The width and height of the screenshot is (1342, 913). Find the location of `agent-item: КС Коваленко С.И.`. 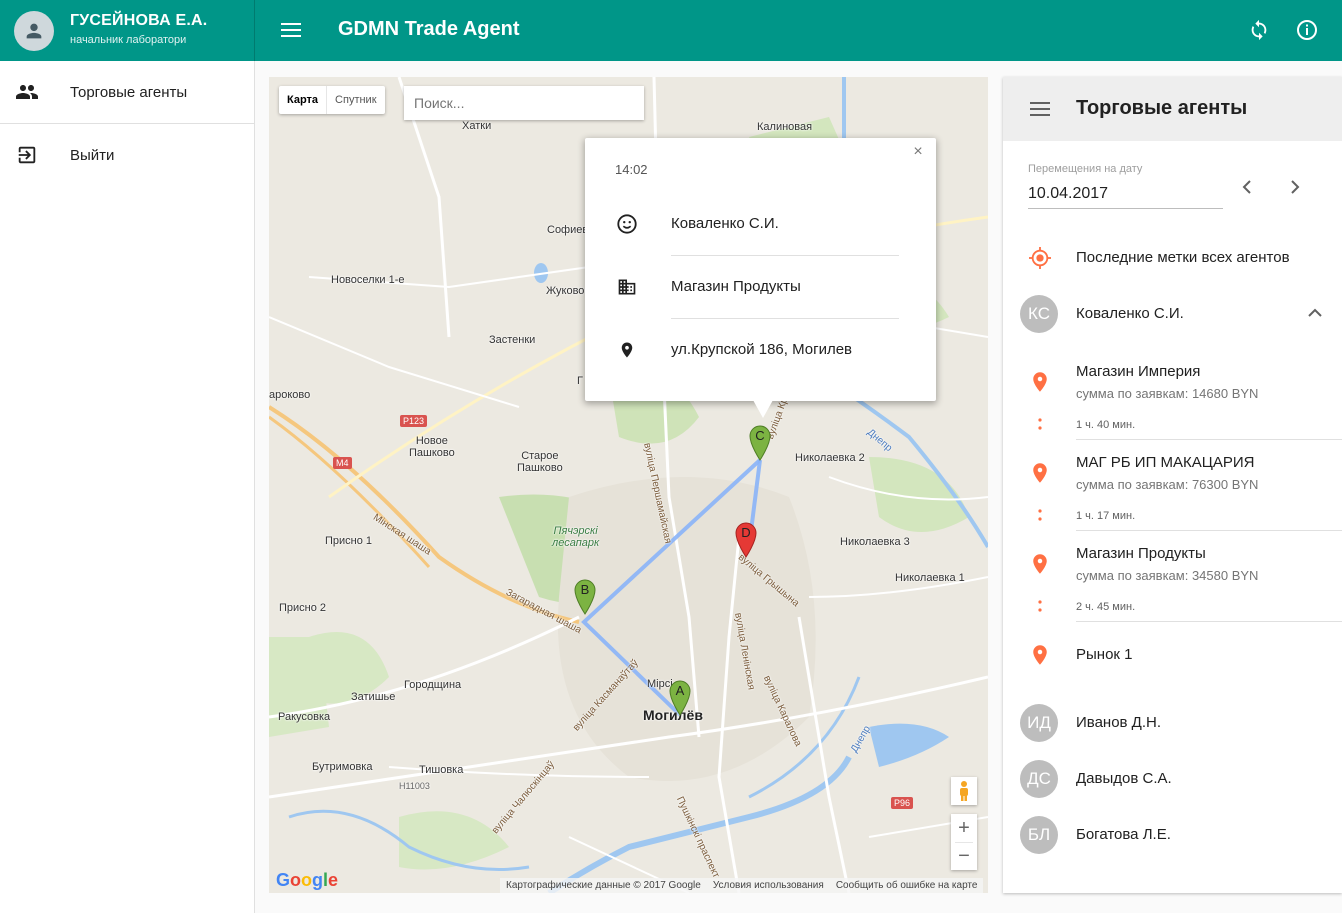

agent-item: КС Коваленко С.И. is located at coordinates (1172, 314).